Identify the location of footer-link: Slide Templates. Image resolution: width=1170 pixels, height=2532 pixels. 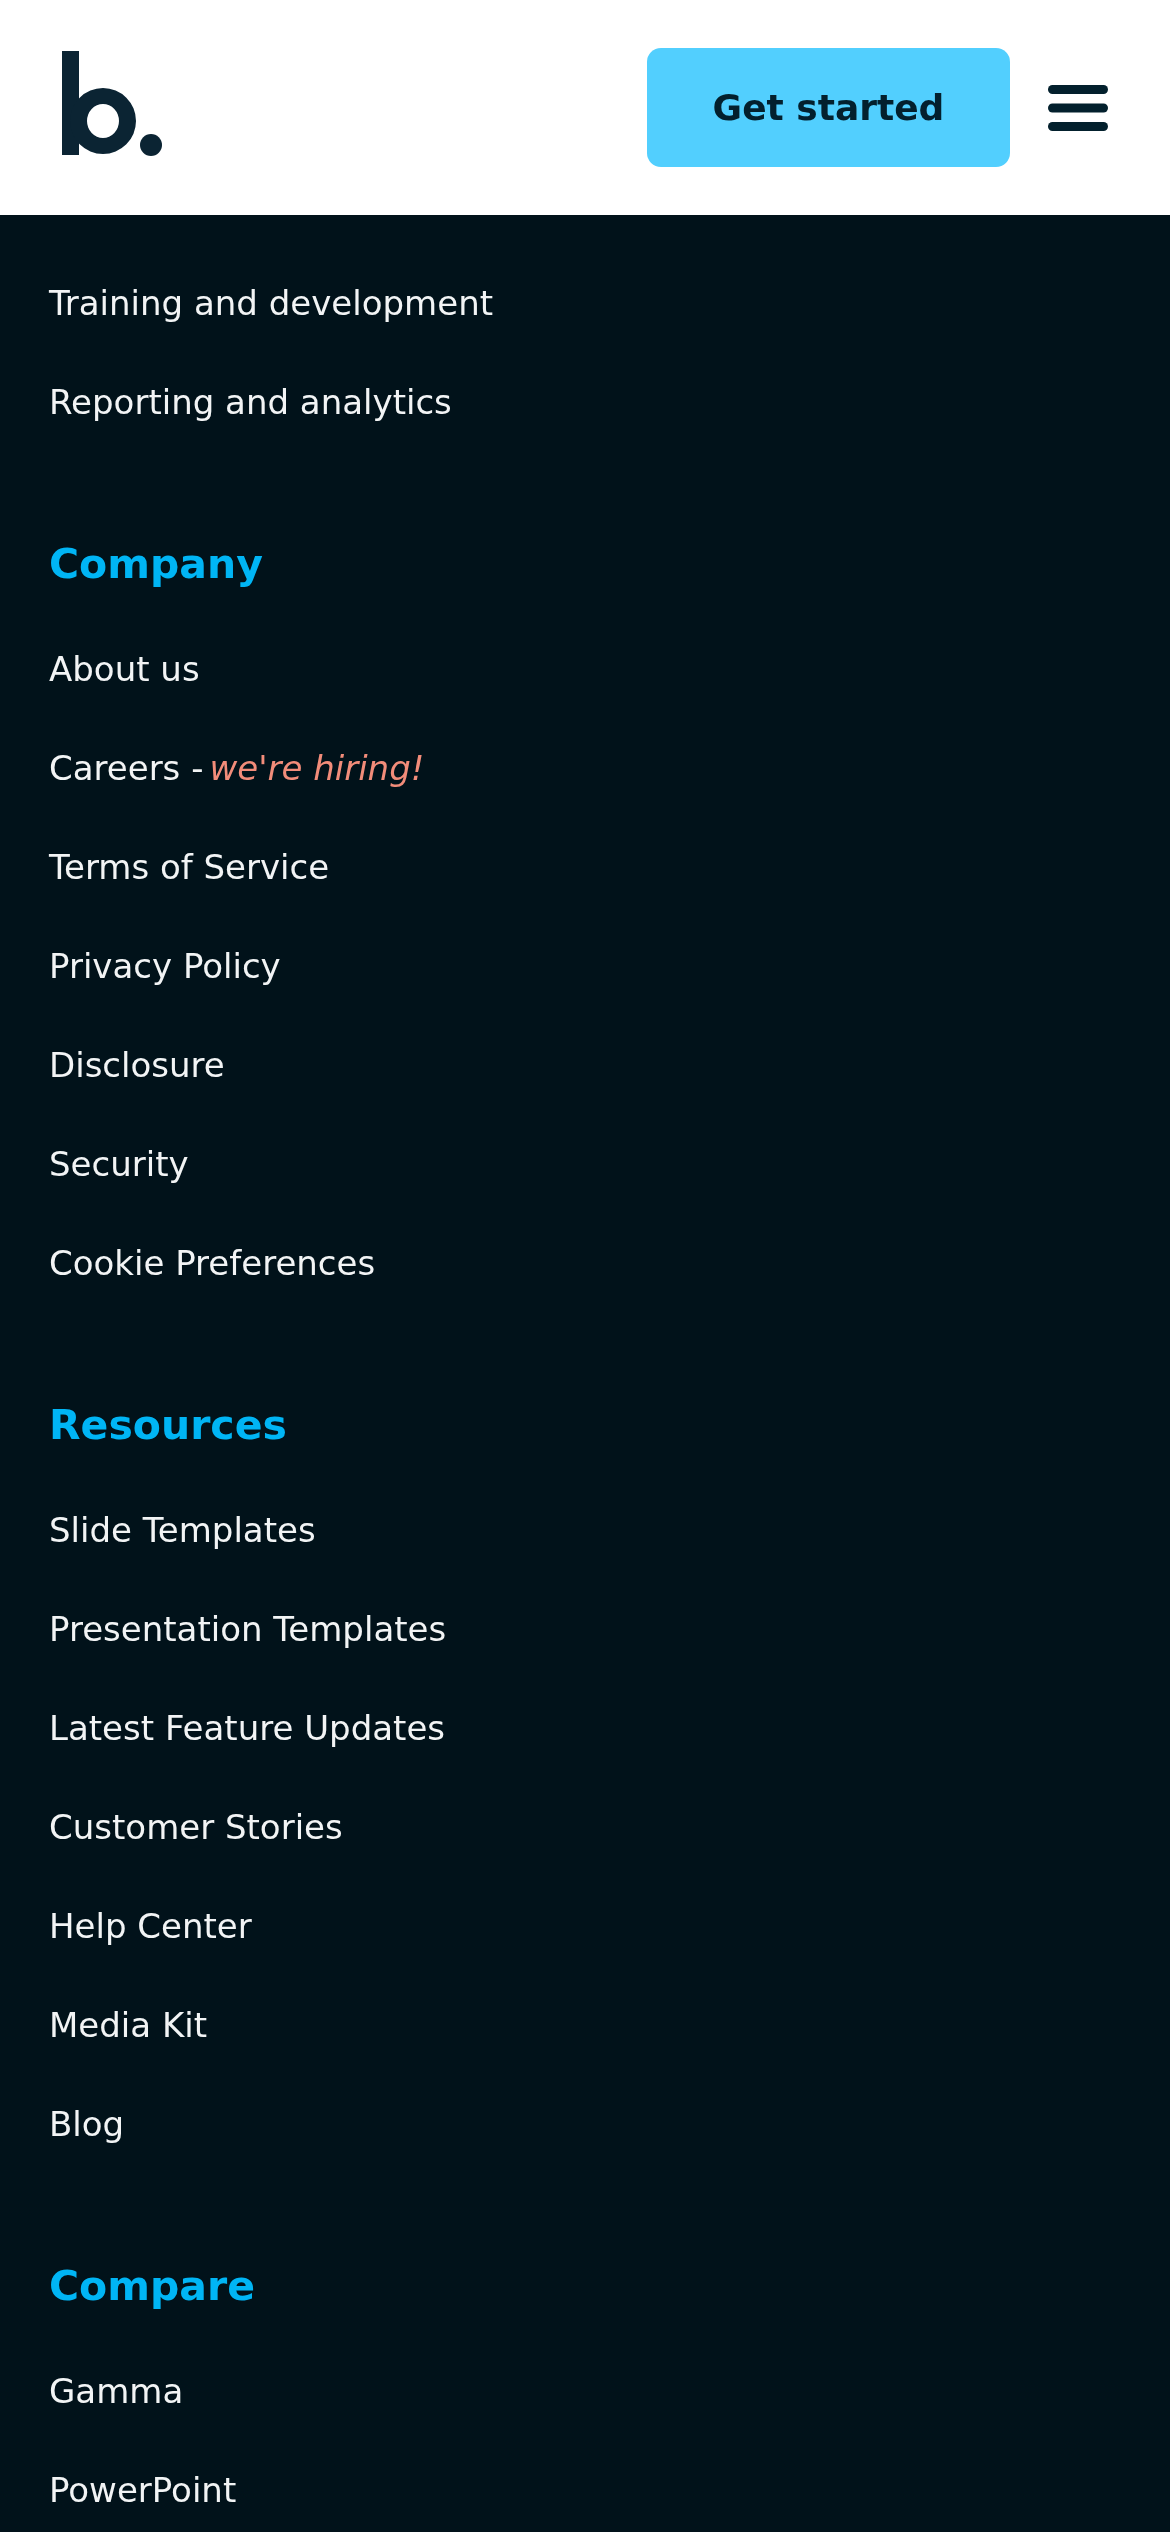
(182, 1529).